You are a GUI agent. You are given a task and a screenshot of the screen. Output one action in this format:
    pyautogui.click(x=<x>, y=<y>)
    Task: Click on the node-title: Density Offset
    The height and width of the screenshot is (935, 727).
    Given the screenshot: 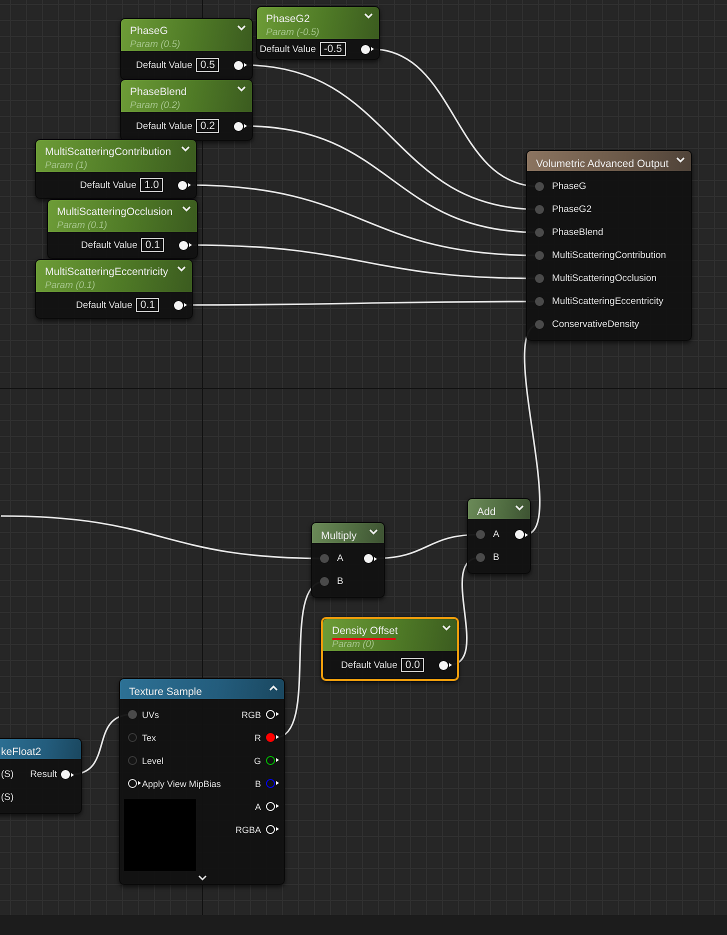 What is the action you would take?
    pyautogui.click(x=365, y=631)
    